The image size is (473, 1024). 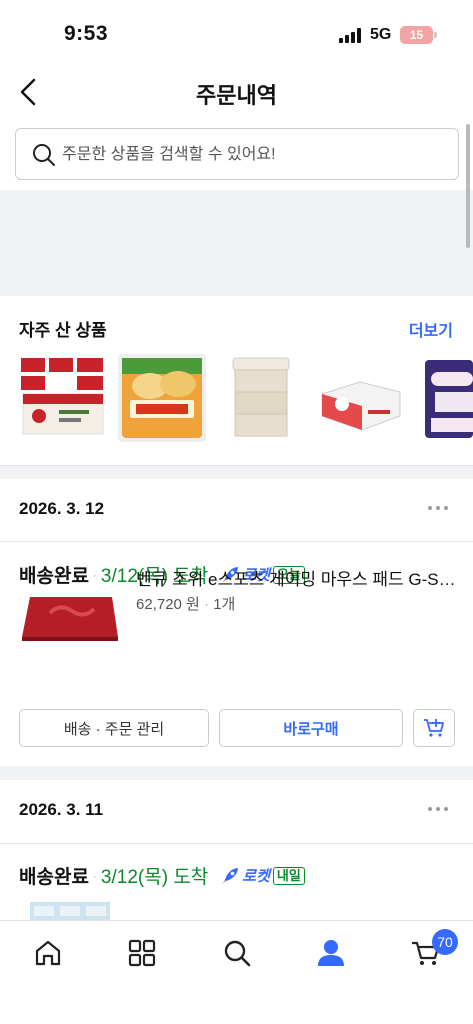 What do you see at coordinates (63, 330) in the screenshot?
I see `section-title: 자주 산 상품` at bounding box center [63, 330].